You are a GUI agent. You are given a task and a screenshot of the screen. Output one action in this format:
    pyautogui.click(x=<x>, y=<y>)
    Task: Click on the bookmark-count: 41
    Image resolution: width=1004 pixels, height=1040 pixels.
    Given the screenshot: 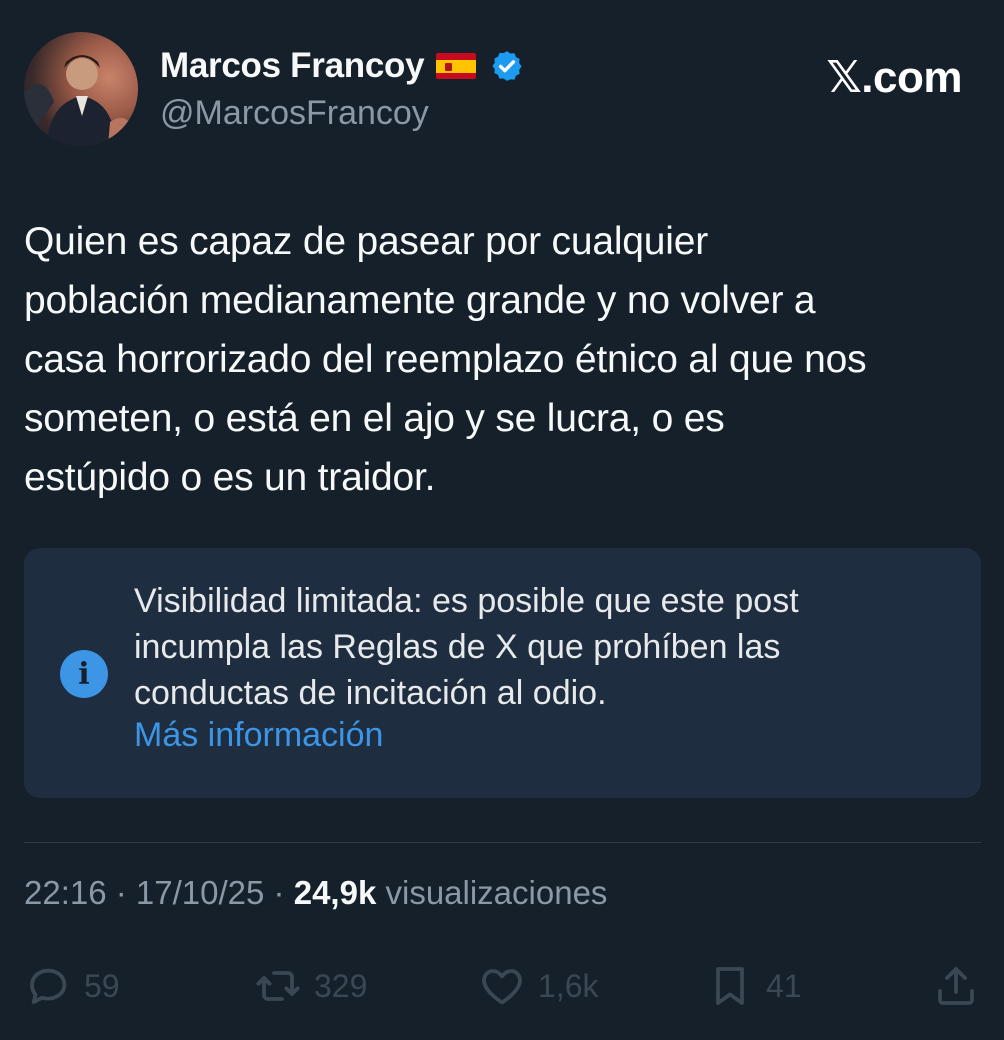 What is the action you would take?
    pyautogui.click(x=784, y=985)
    